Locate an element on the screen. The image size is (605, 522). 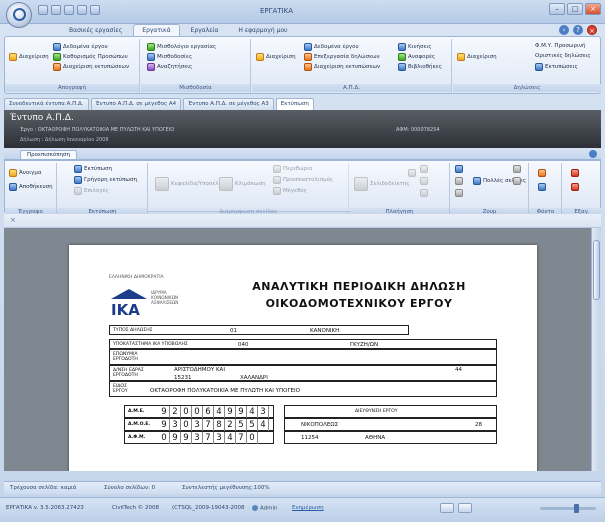
minimize-button: – is located at coordinates (557, 9).